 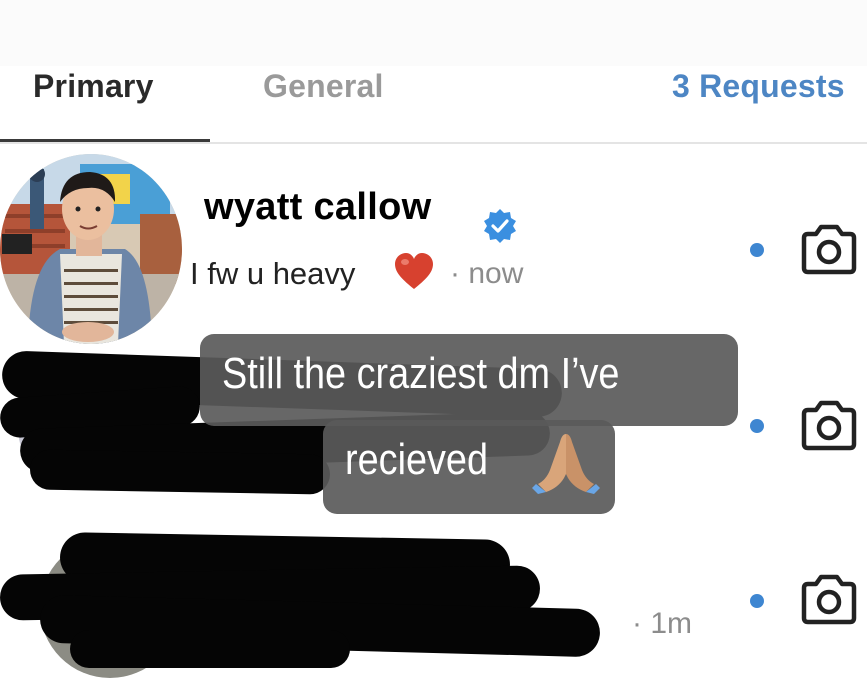 What do you see at coordinates (662, 623) in the screenshot?
I see `thread-timestamp: · 1m` at bounding box center [662, 623].